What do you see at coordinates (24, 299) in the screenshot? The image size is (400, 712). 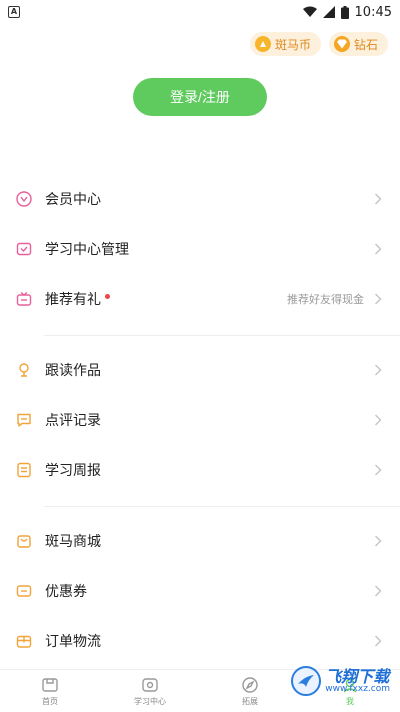 I see `gift-tv-icon` at bounding box center [24, 299].